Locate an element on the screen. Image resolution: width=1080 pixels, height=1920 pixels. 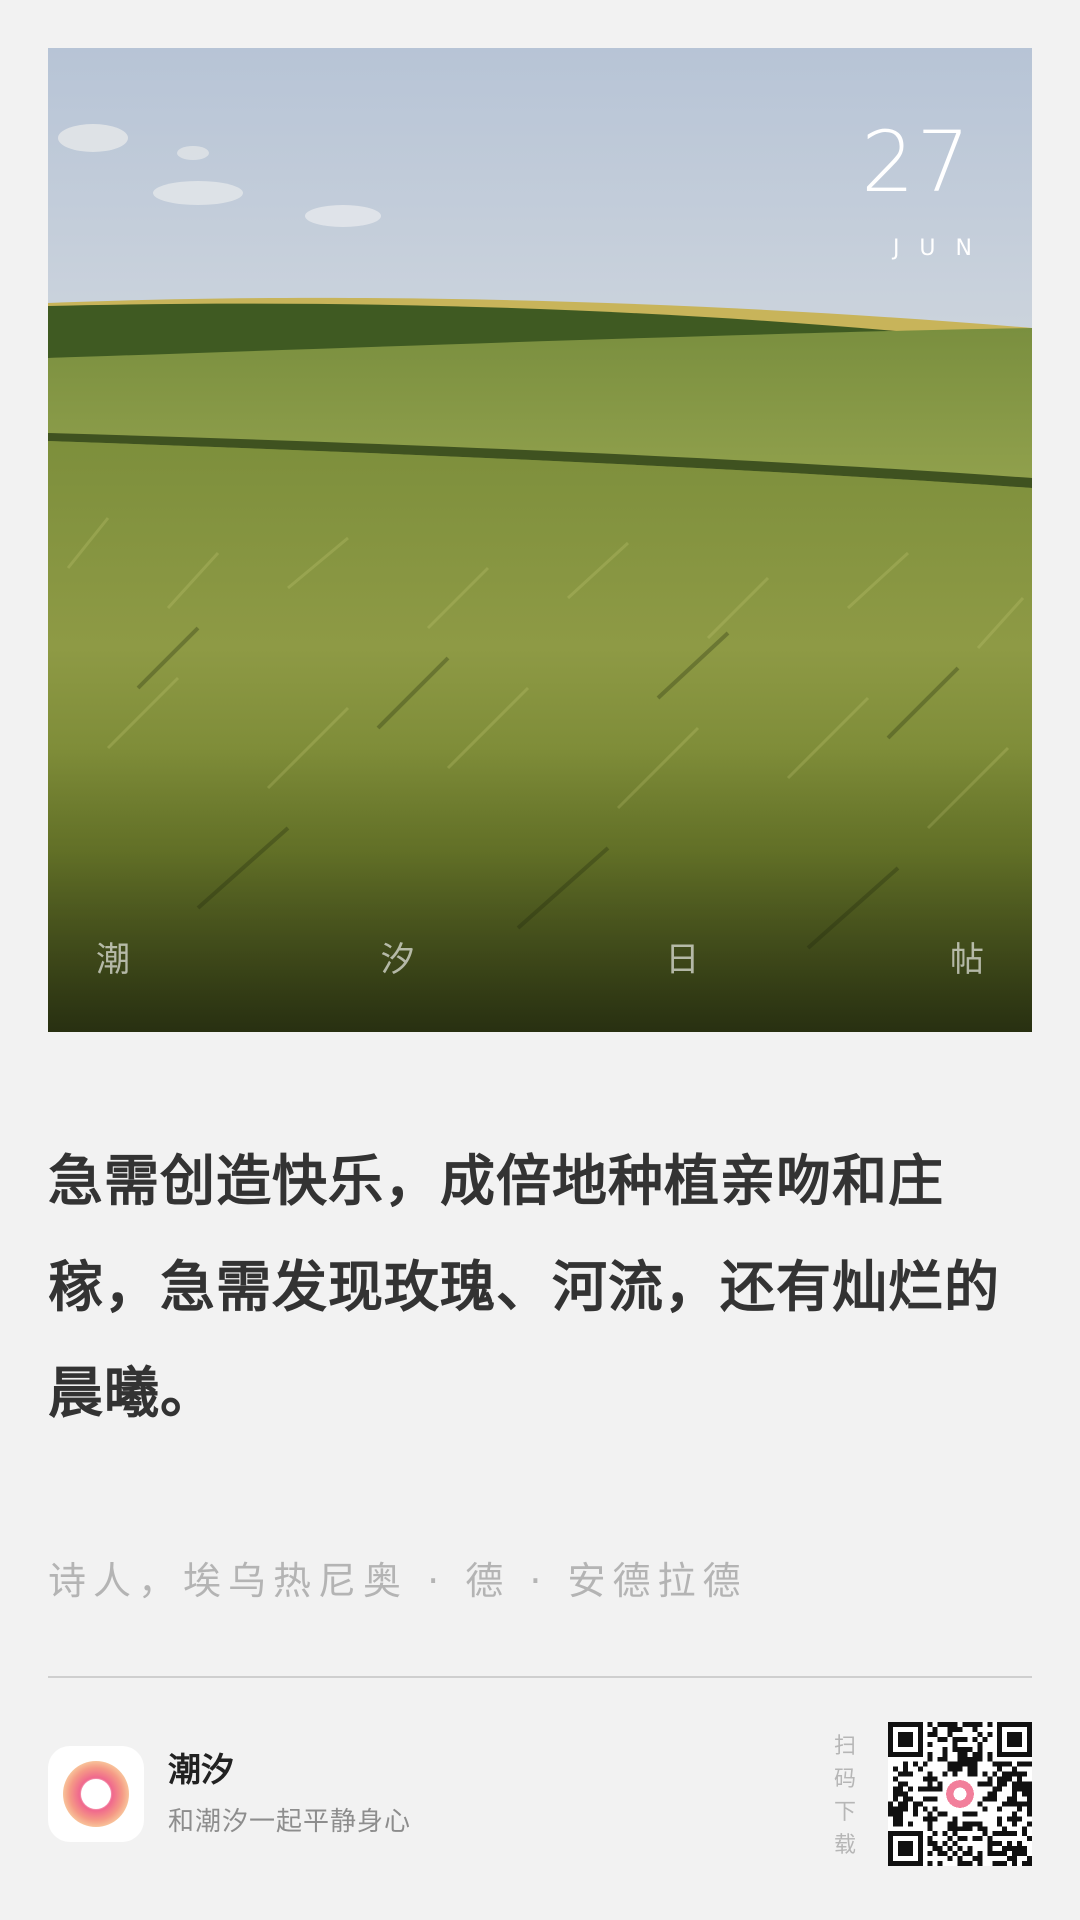
scan-char: 码 is located at coordinates (844, 1779).